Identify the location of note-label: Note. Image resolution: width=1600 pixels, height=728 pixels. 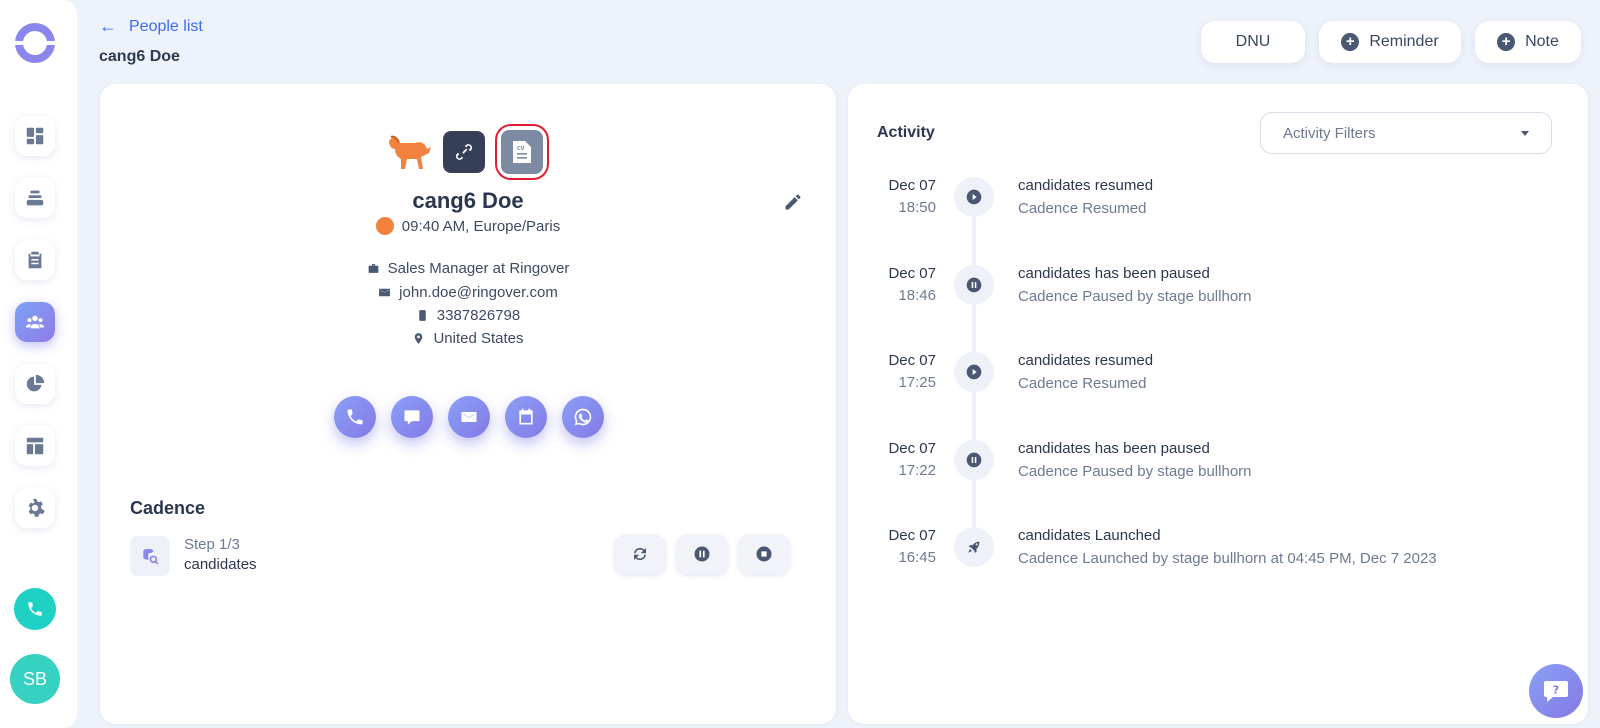
(1542, 41).